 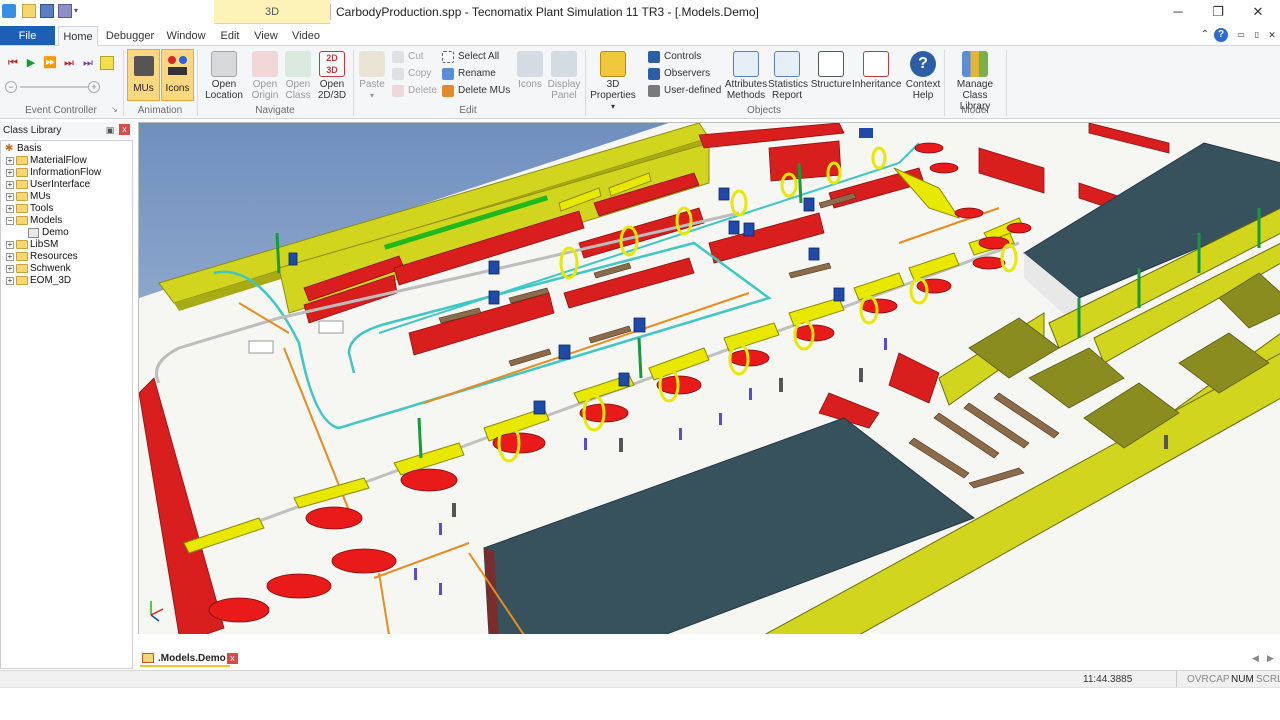 What do you see at coordinates (60, 185) in the screenshot?
I see `tree-item-userinterface: UserInterface` at bounding box center [60, 185].